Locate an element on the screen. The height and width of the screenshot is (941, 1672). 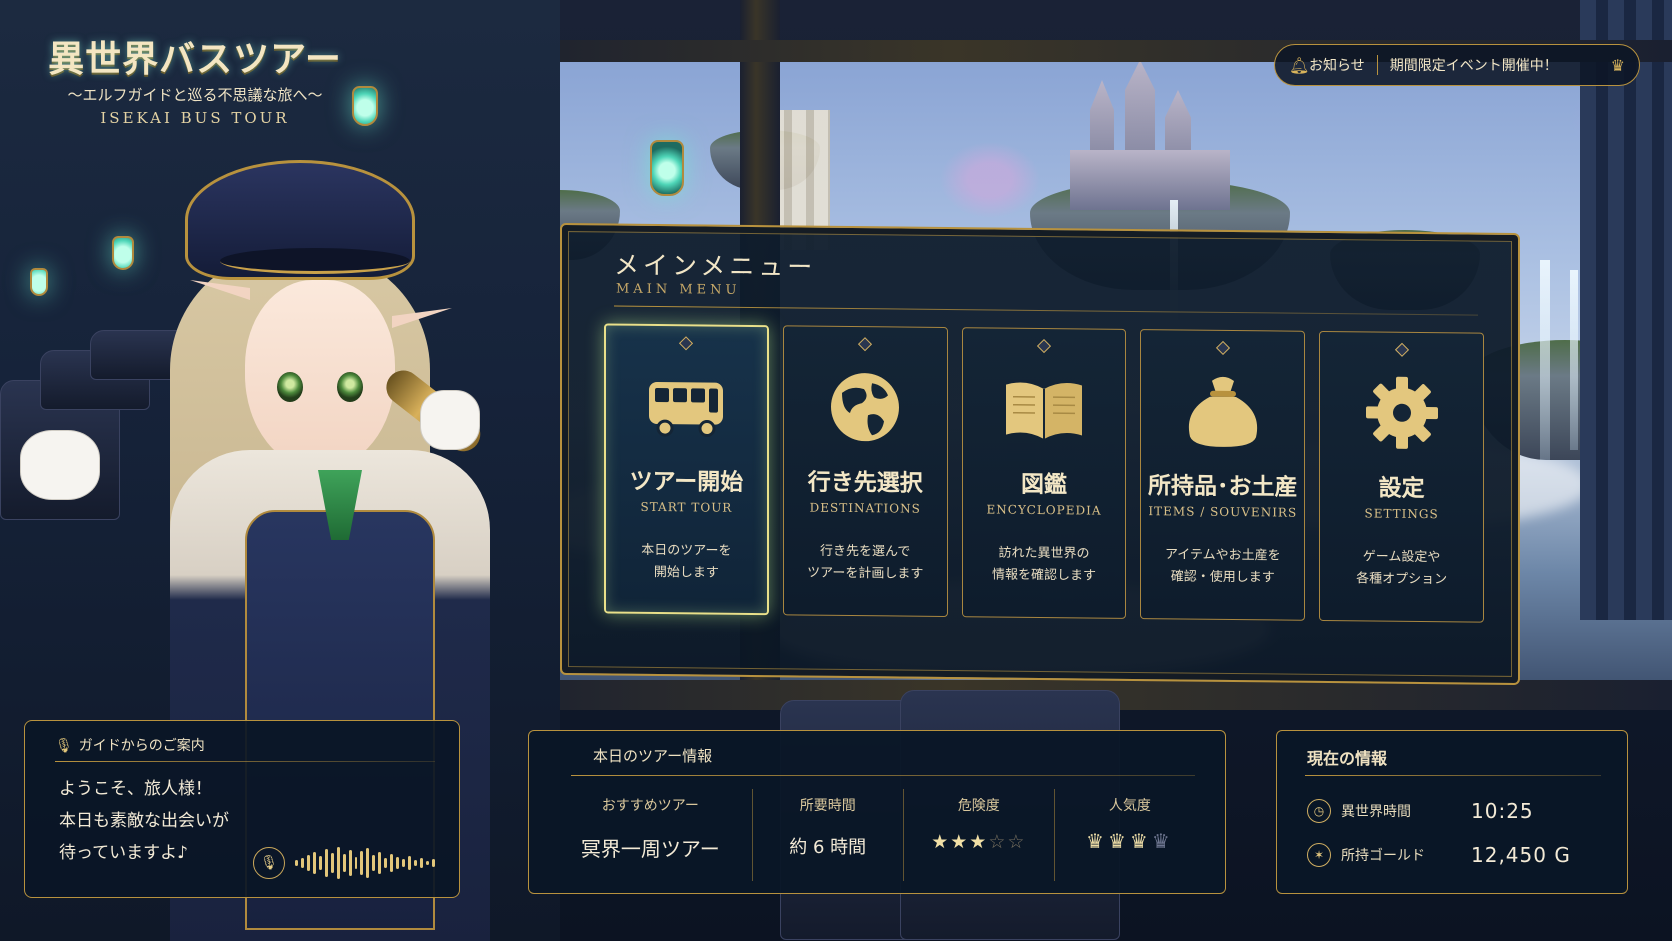
tour-duration-label: 所要時間 is located at coordinates (827, 806).